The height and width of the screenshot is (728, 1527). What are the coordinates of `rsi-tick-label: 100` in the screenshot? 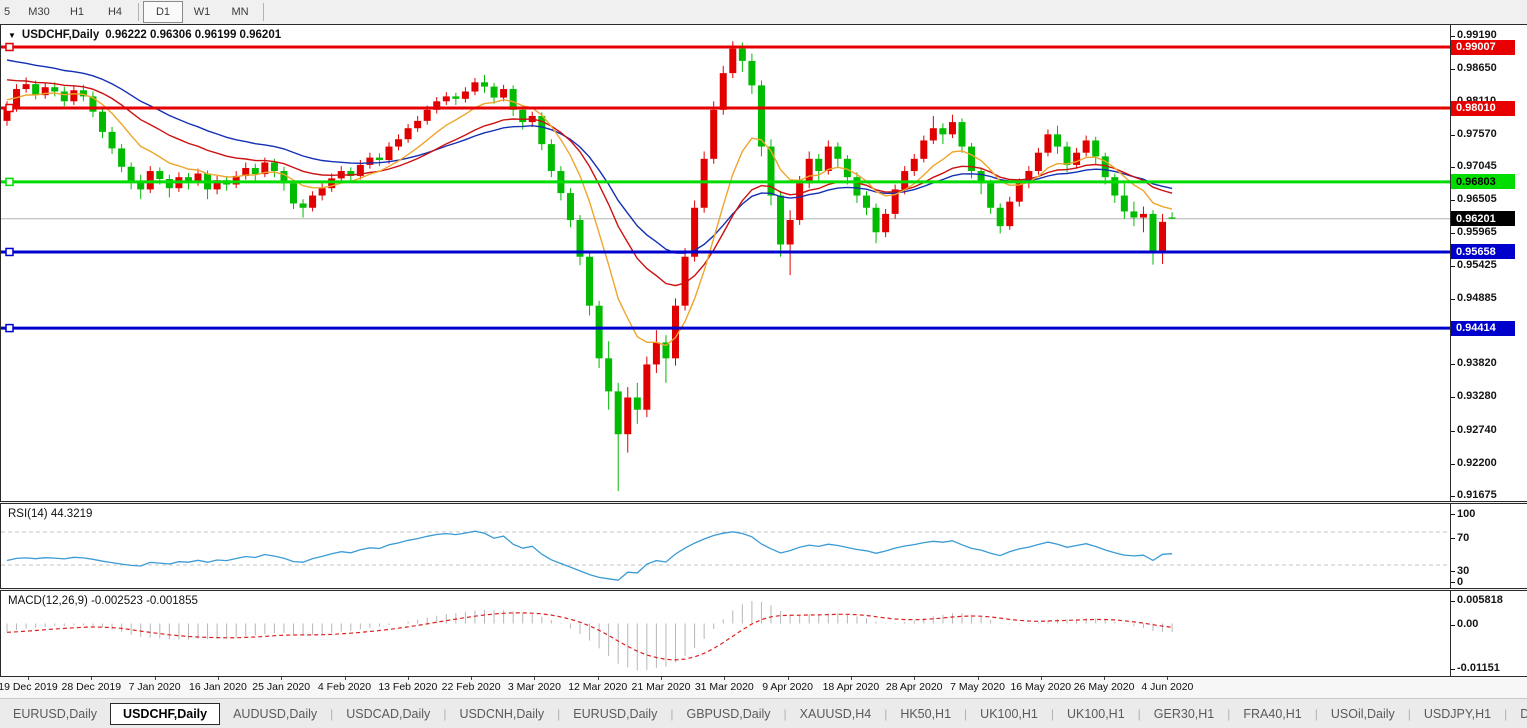 It's located at (1466, 514).